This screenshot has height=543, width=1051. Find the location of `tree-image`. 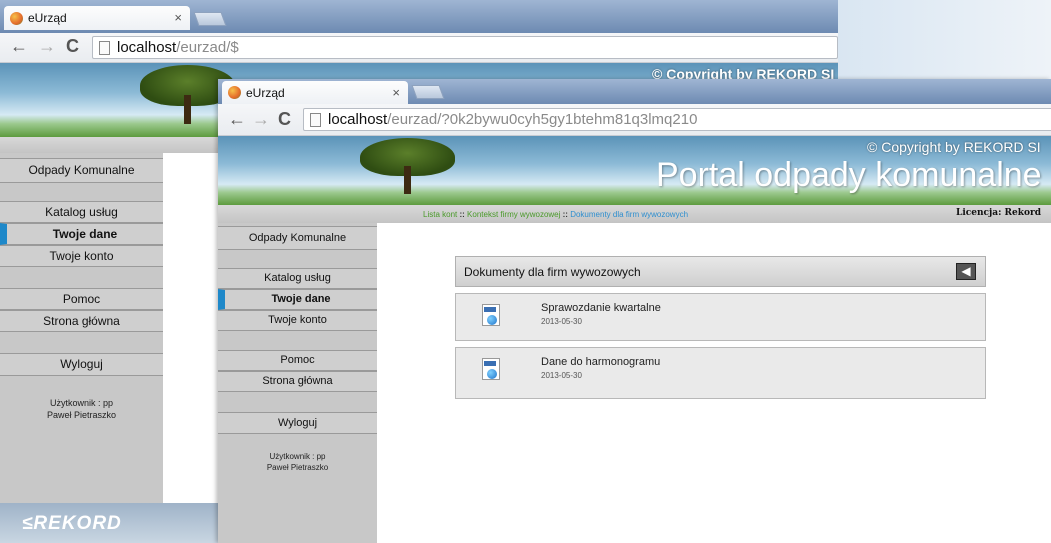

tree-image is located at coordinates (407, 169).